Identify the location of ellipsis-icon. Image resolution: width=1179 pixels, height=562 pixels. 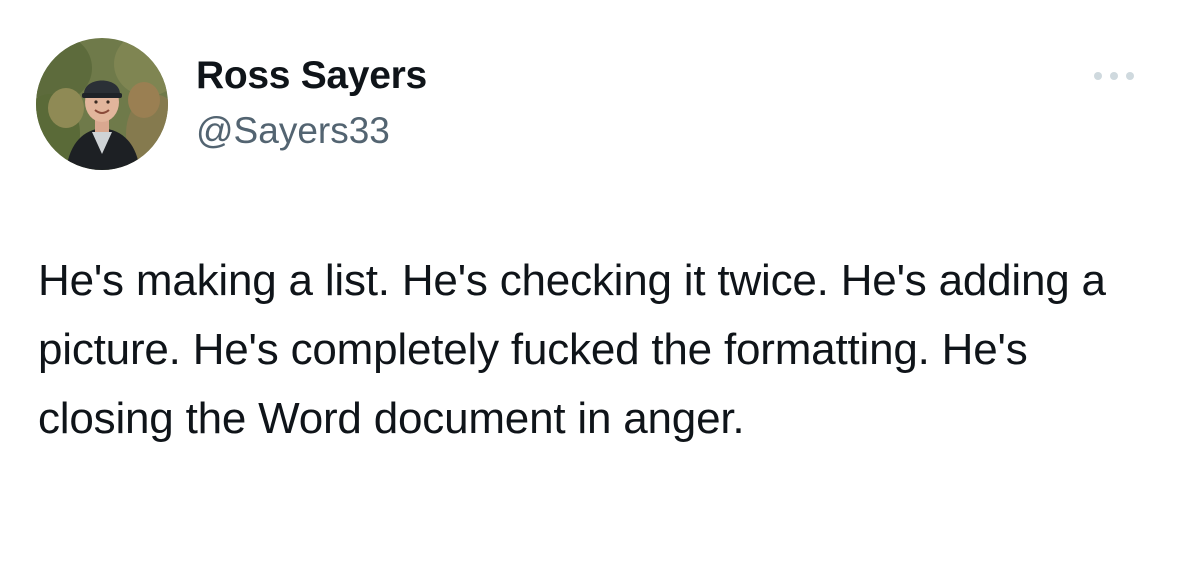
(1114, 76).